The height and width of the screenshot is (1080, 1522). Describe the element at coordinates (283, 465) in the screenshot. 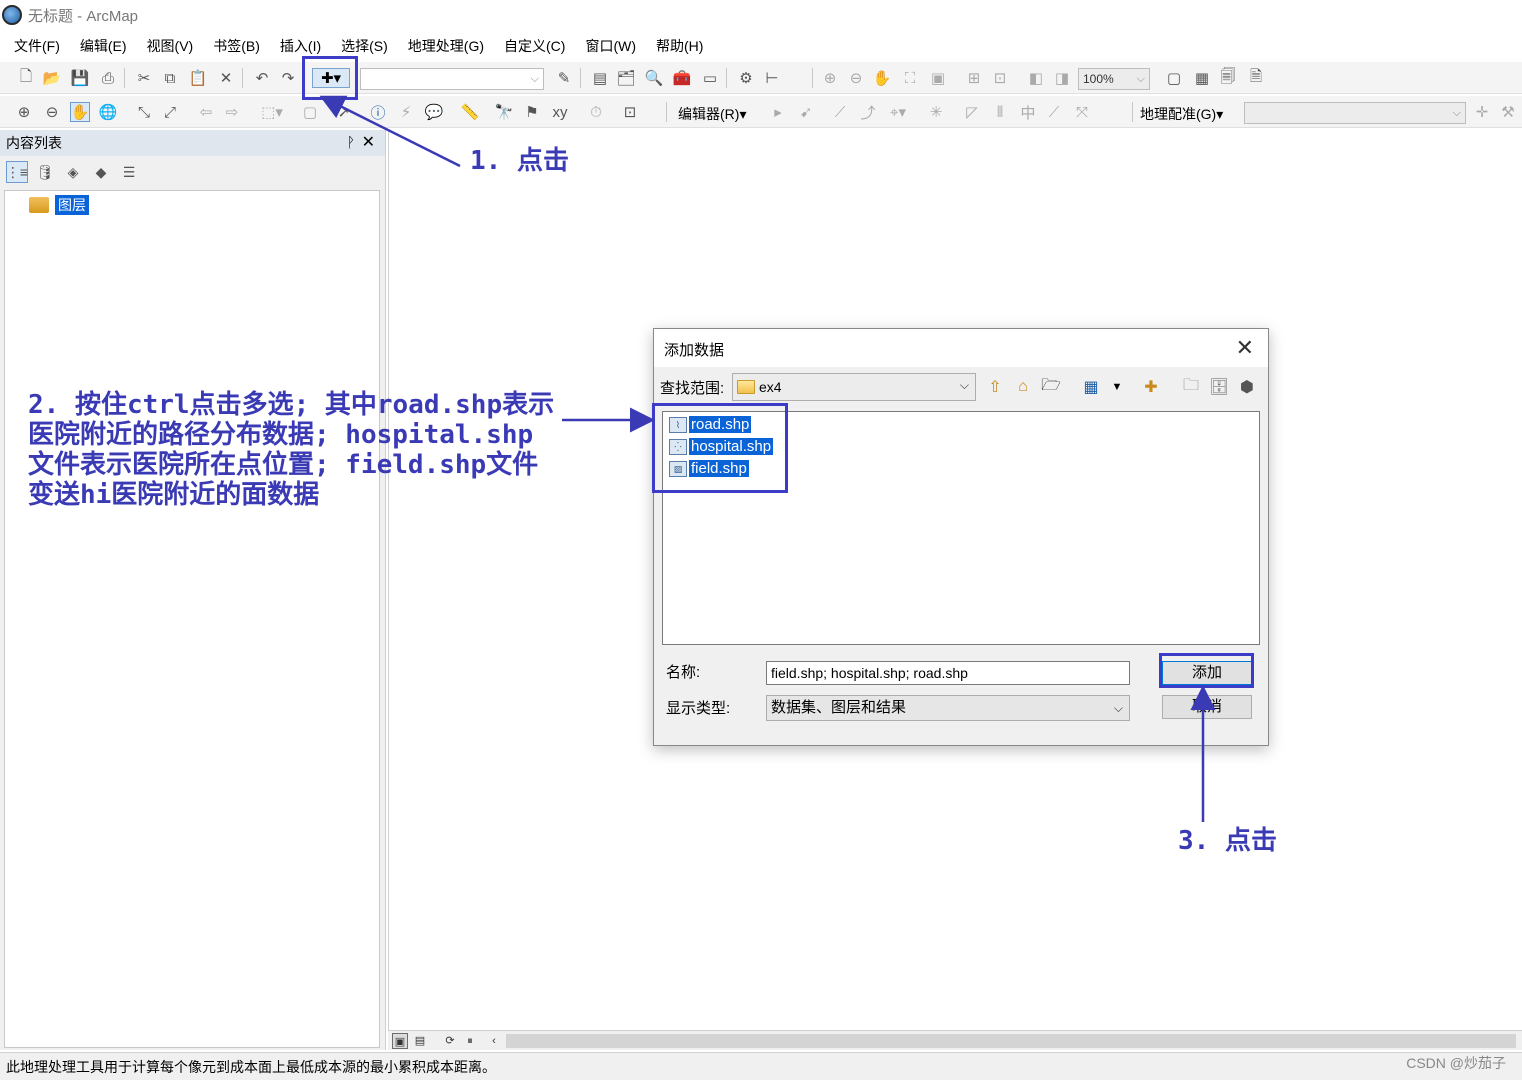

I see `annotation-step2-line3: 文件表示医院所在点位置; field.shp文件` at that location.